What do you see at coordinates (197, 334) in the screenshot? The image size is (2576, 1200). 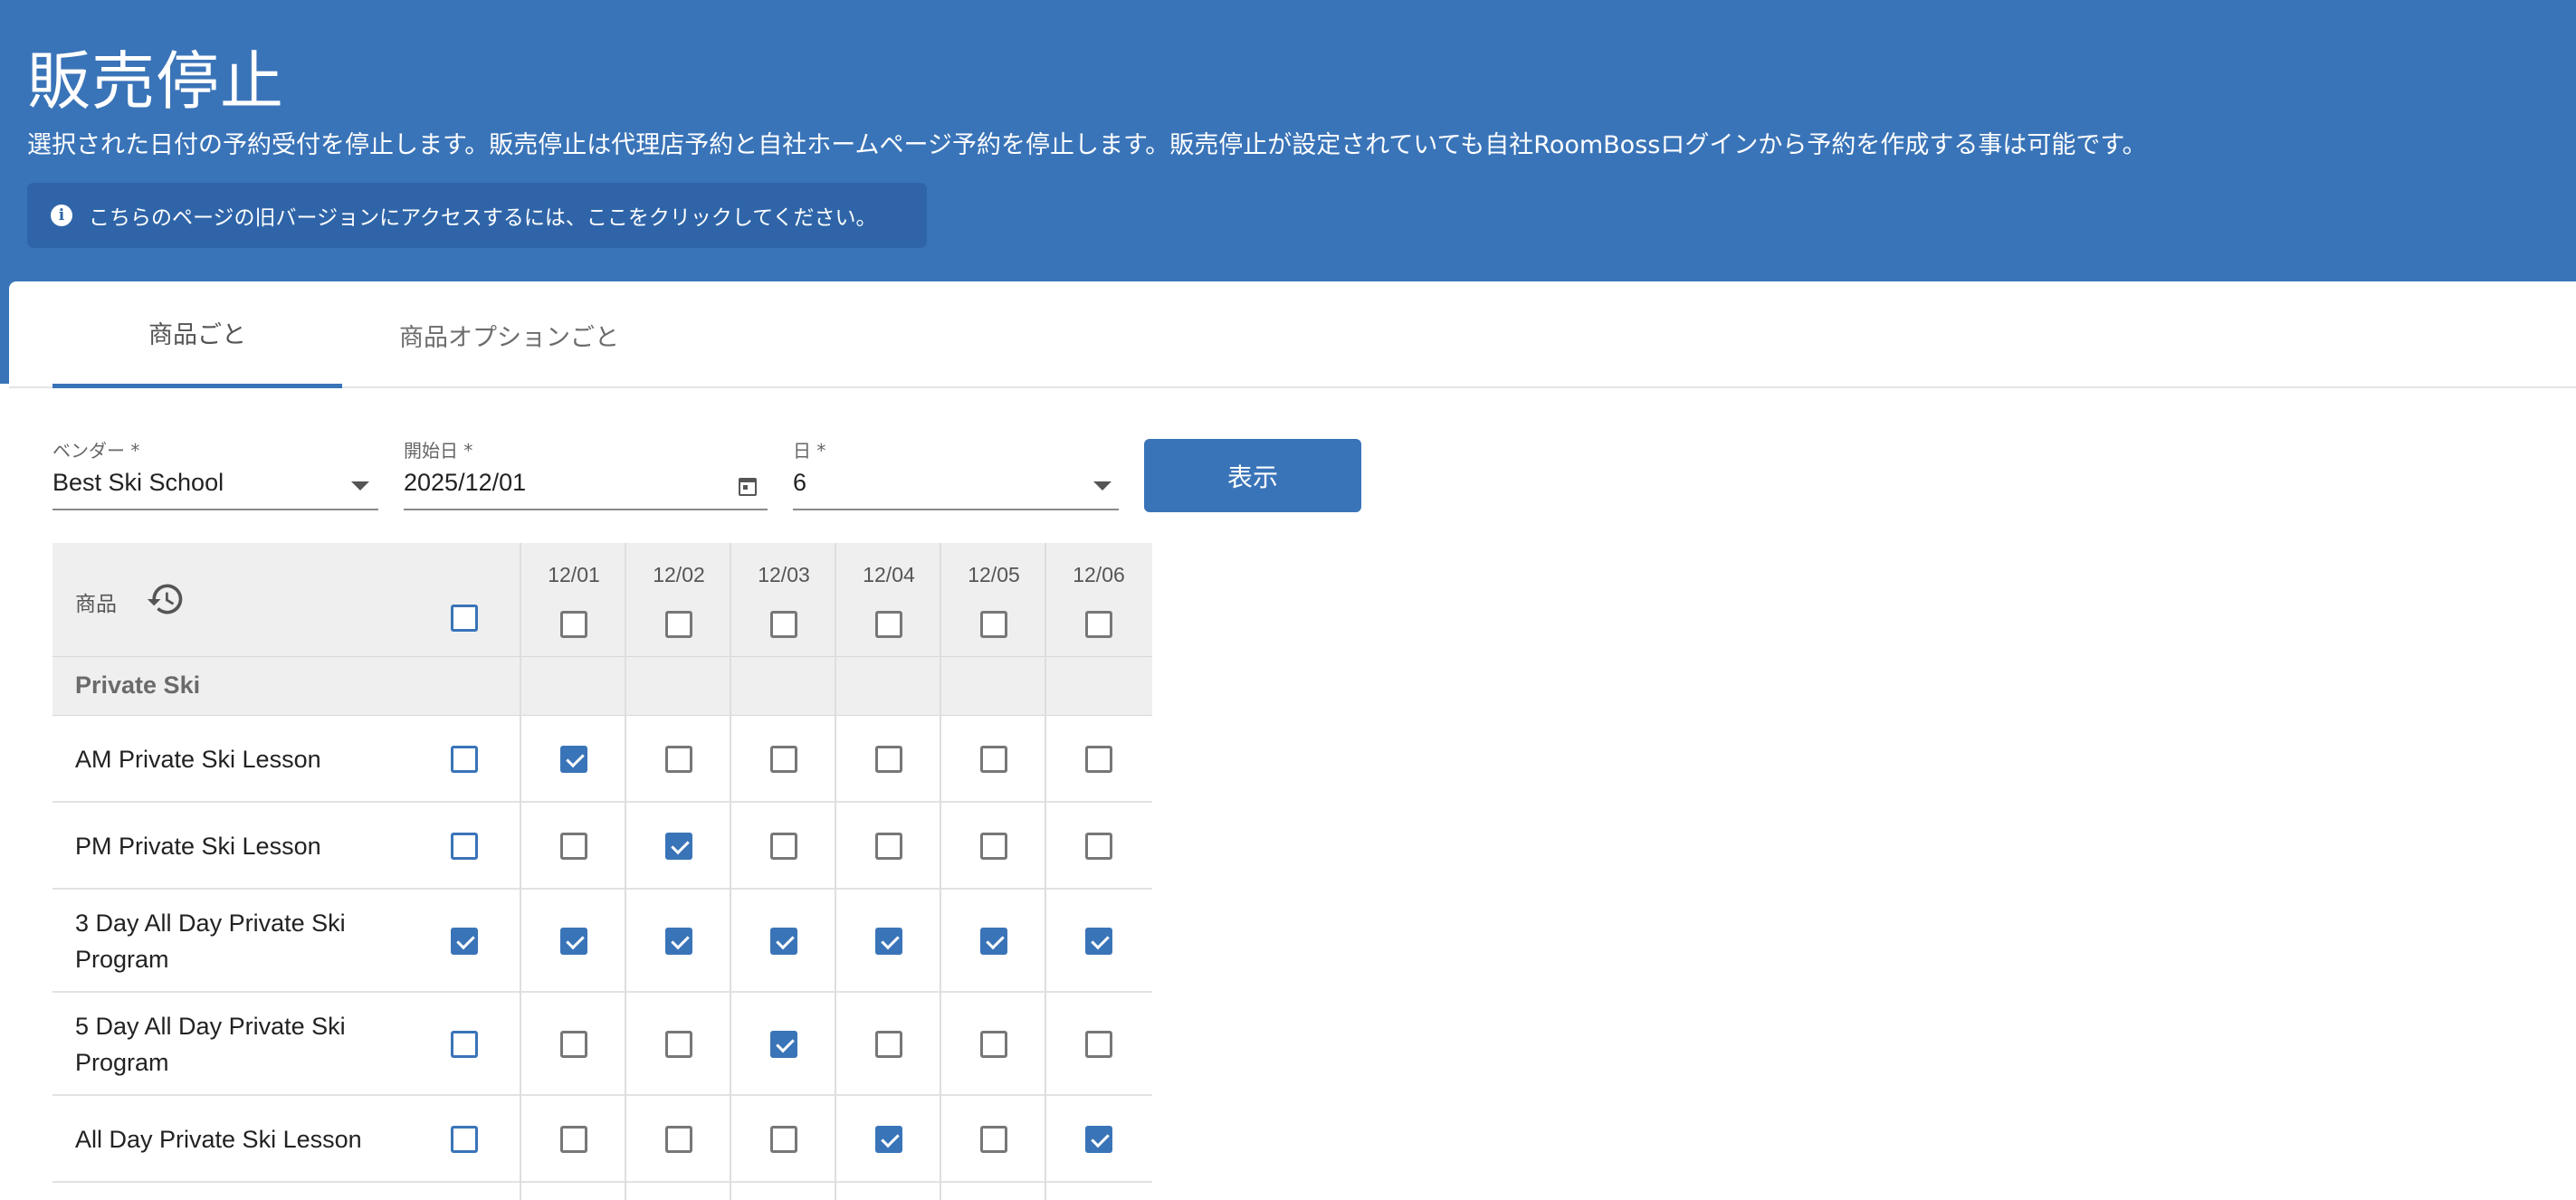 I see `tab-by-product: 商品ごと` at bounding box center [197, 334].